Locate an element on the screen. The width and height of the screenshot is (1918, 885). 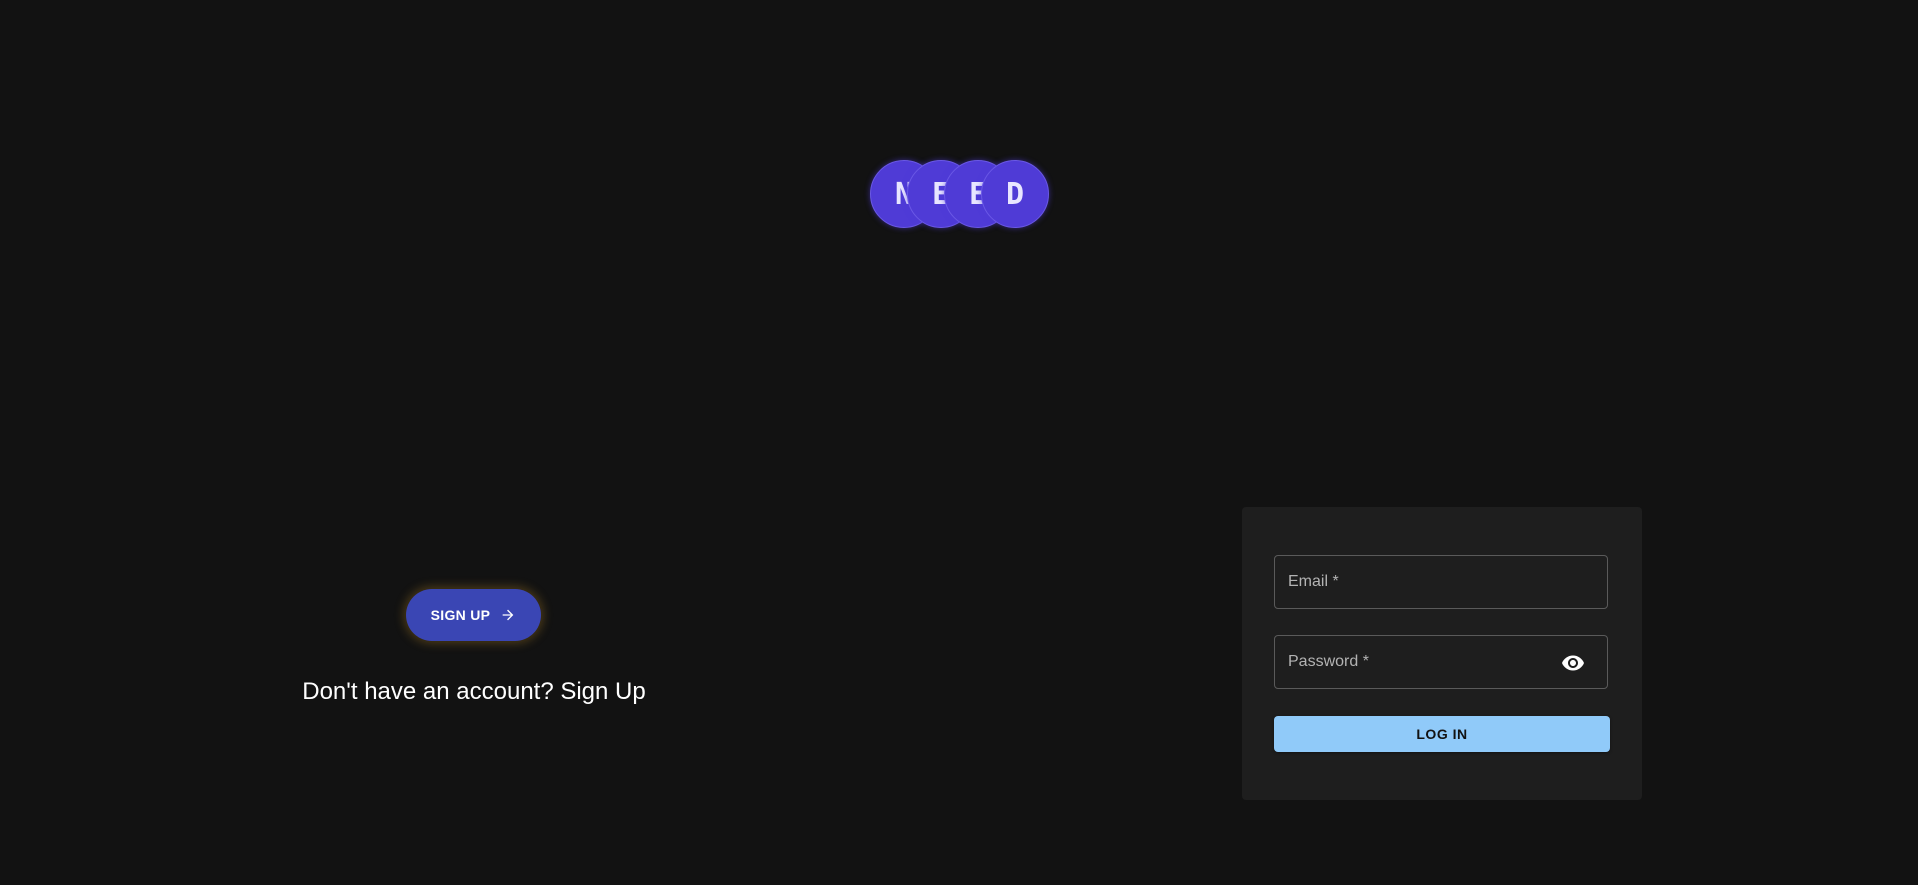
sign-up-button: SIGN UP is located at coordinates (473, 615).